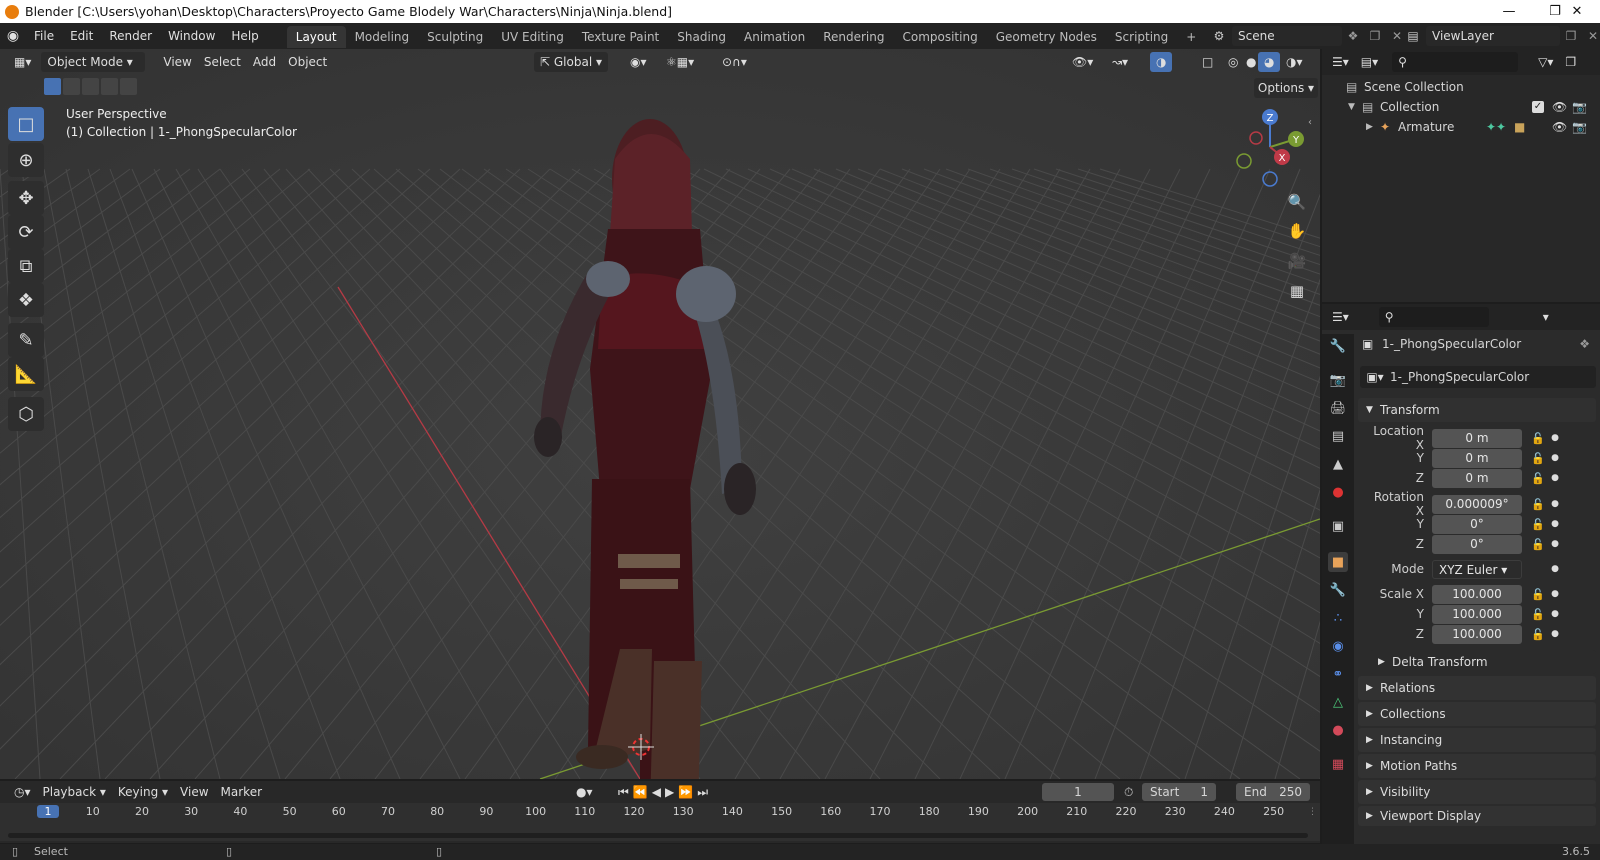 This screenshot has width=1600, height=860. I want to click on play-reverse-icon: ◀, so click(658, 792).